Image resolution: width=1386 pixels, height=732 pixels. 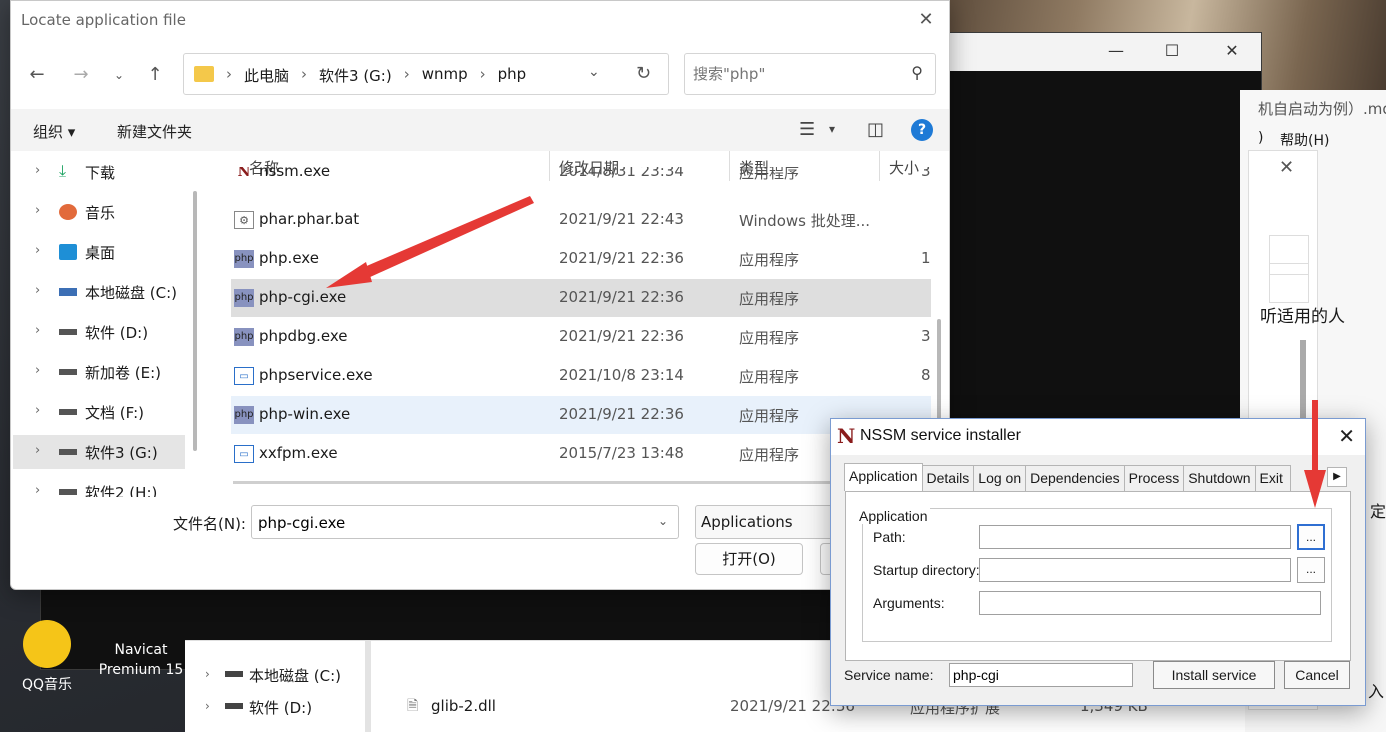 What do you see at coordinates (154, 131) in the screenshot?
I see `new-folder-button: 新建文件夹` at bounding box center [154, 131].